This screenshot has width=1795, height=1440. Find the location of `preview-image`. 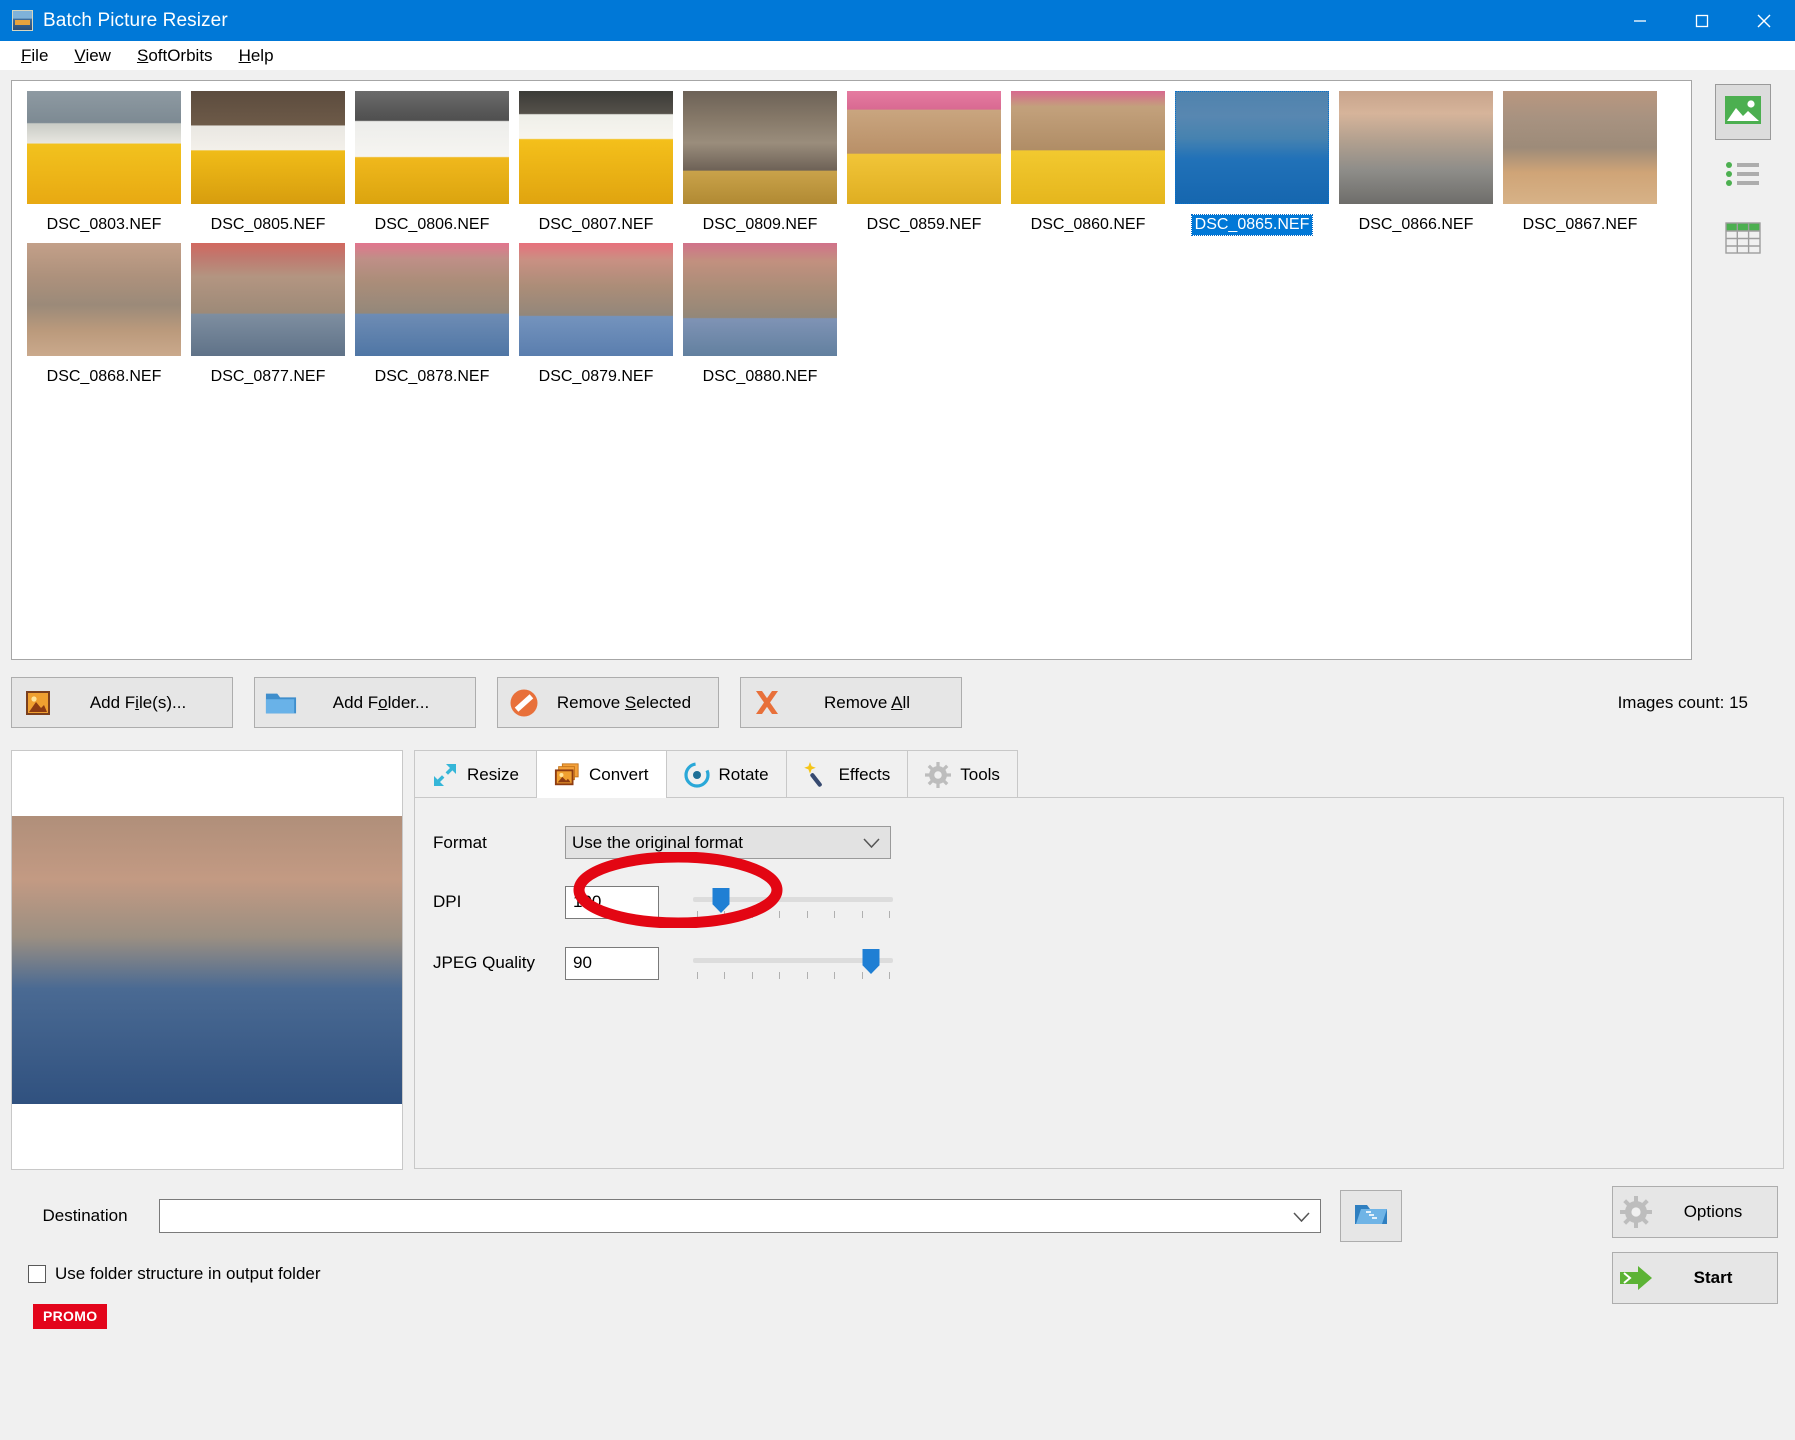

preview-image is located at coordinates (207, 960).